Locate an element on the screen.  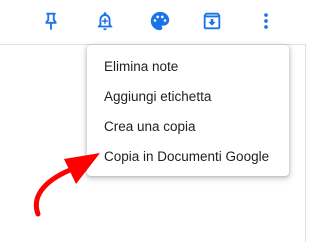
panel-divider is located at coordinates (305, 143).